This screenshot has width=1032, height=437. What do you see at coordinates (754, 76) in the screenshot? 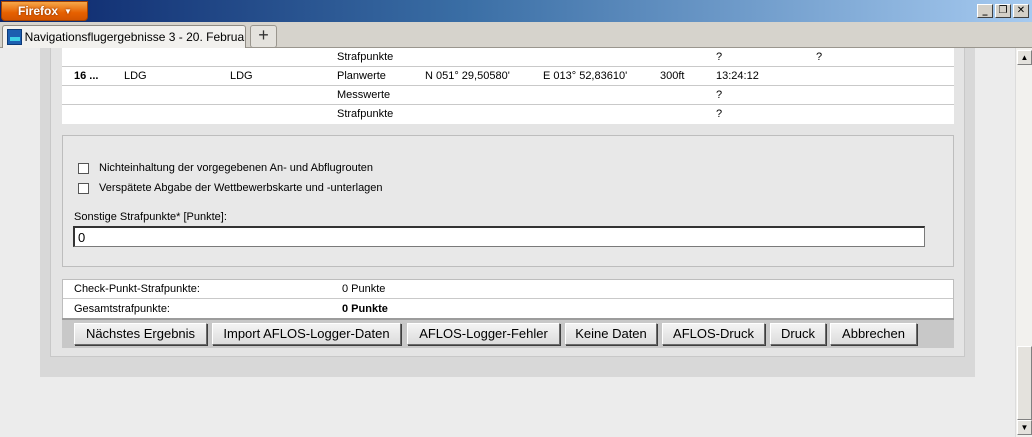
I see `row-time: 13:24:12` at bounding box center [754, 76].